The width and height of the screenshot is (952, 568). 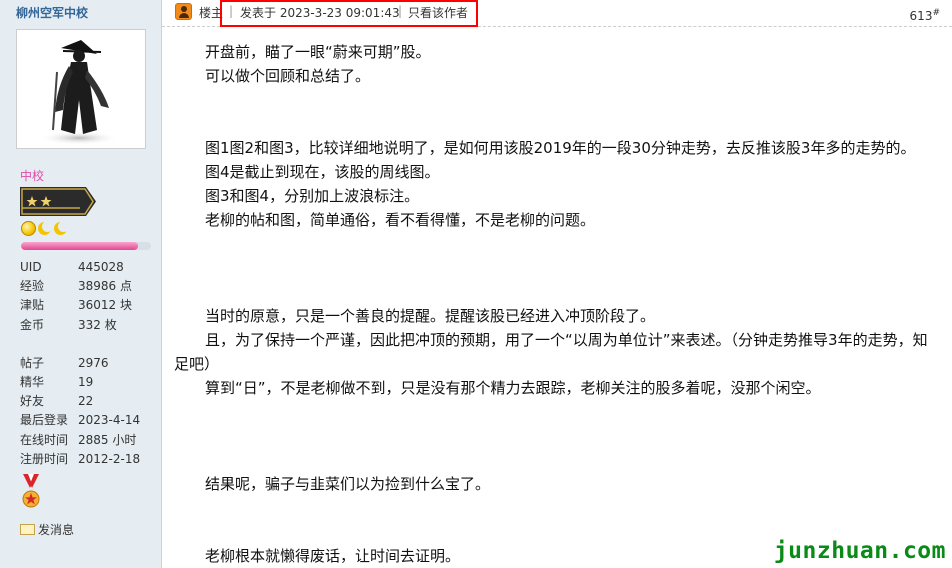 What do you see at coordinates (44, 420) in the screenshot?
I see `stat-label: 最后登录` at bounding box center [44, 420].